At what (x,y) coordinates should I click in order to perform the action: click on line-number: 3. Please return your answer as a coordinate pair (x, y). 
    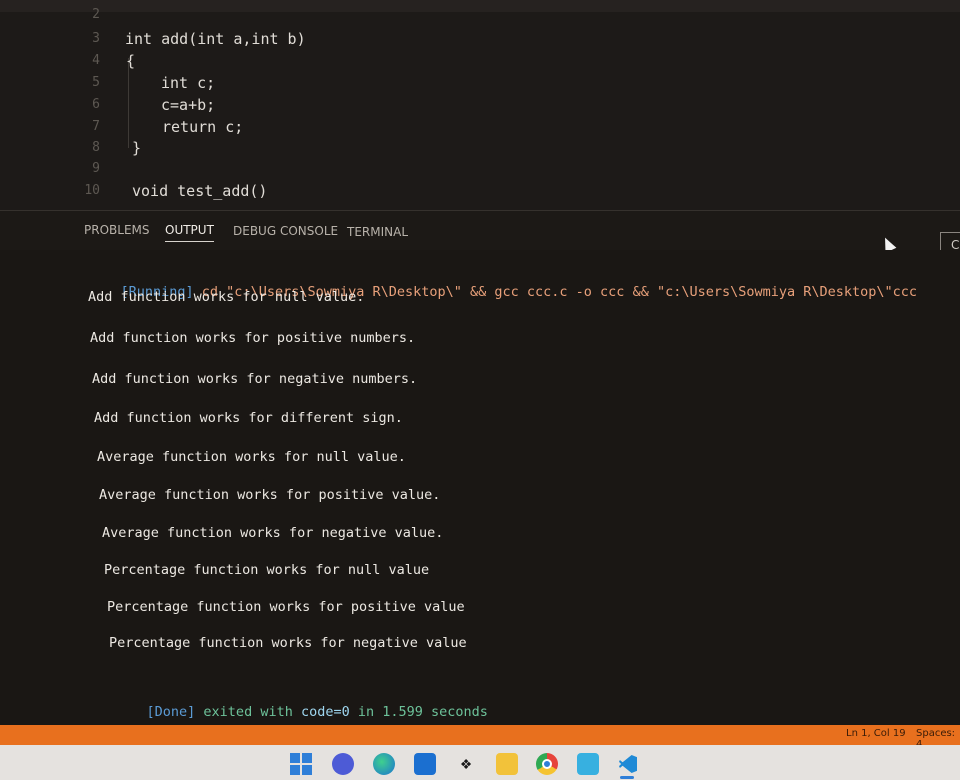
    Looking at the image, I should click on (96, 38).